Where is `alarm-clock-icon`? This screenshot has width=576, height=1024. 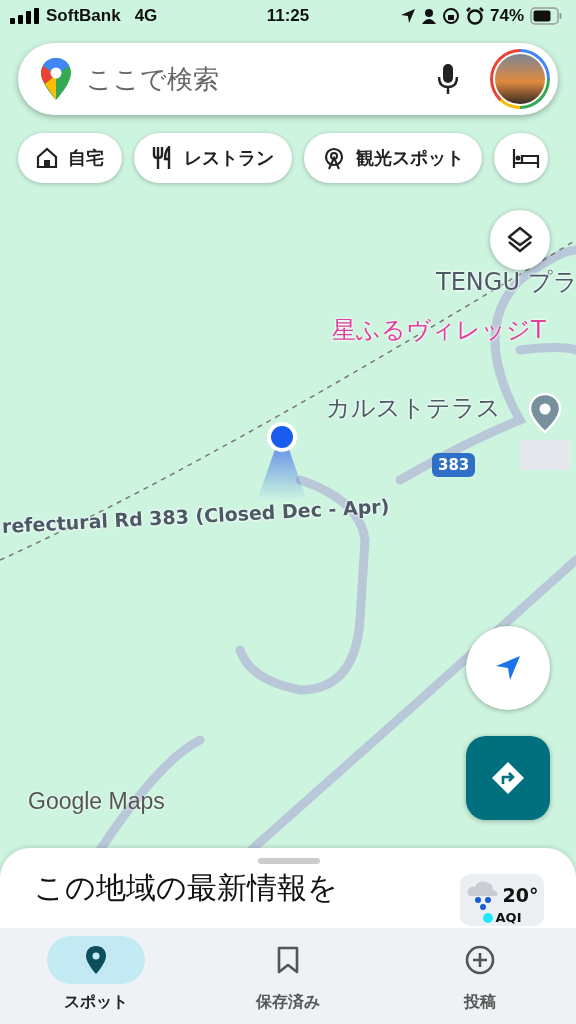 alarm-clock-icon is located at coordinates (474, 16).